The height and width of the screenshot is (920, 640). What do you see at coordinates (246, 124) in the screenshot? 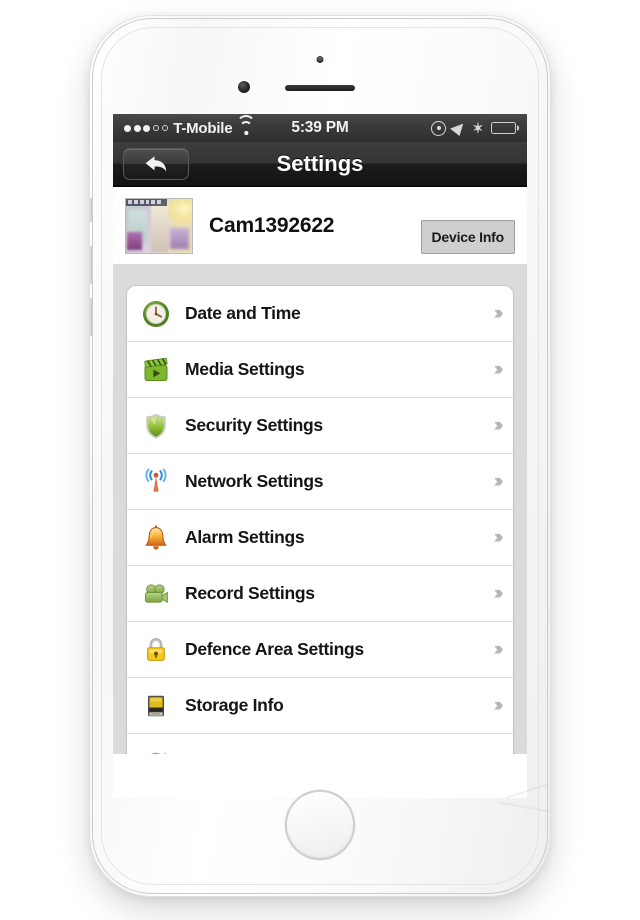
I see `wifi-icon` at bounding box center [246, 124].